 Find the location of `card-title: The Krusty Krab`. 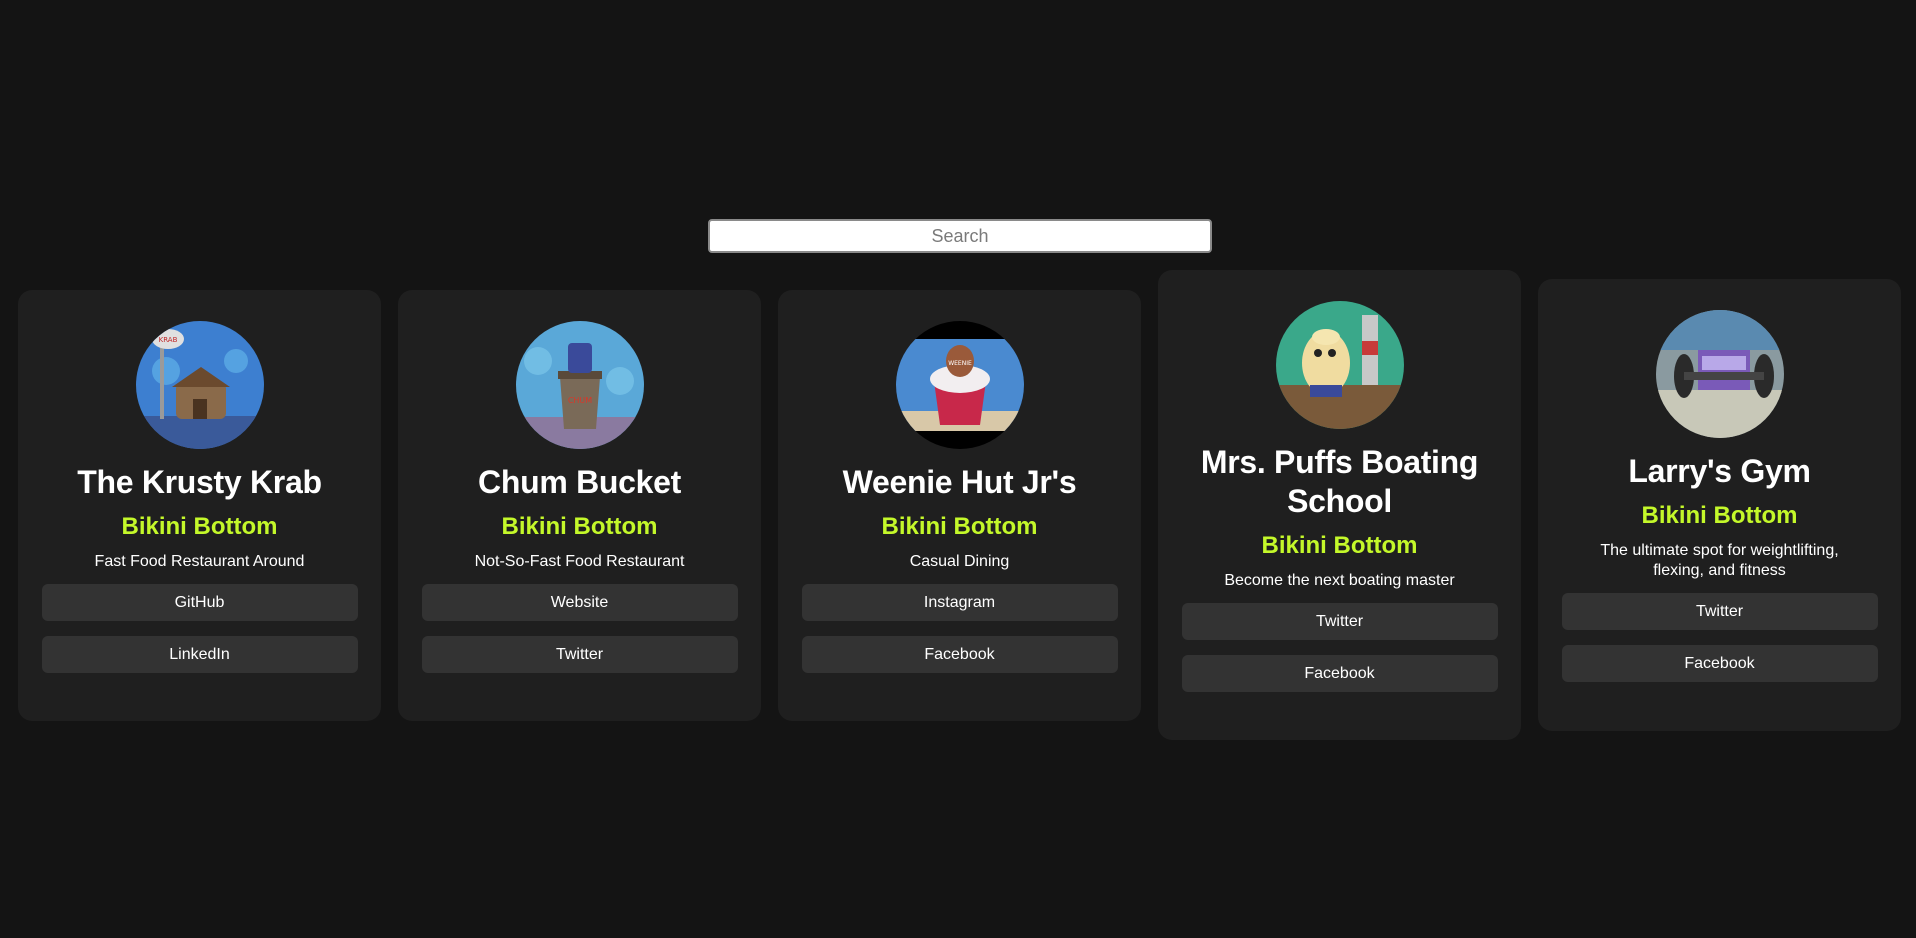

card-title: The Krusty Krab is located at coordinates (199, 482).